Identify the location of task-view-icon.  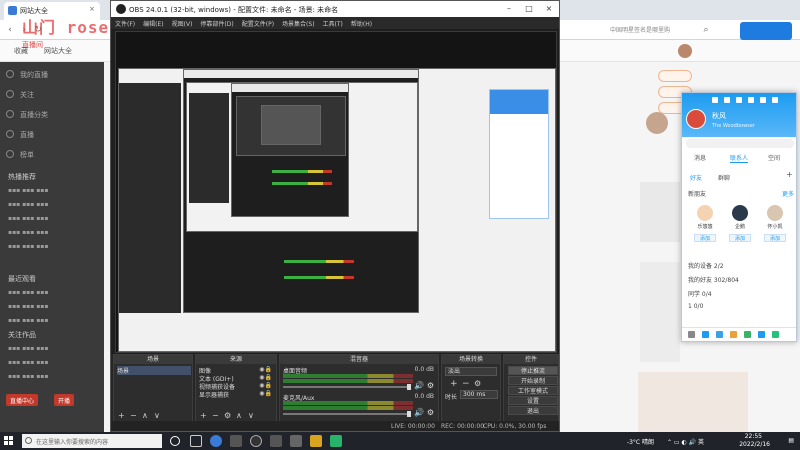
(196, 441).